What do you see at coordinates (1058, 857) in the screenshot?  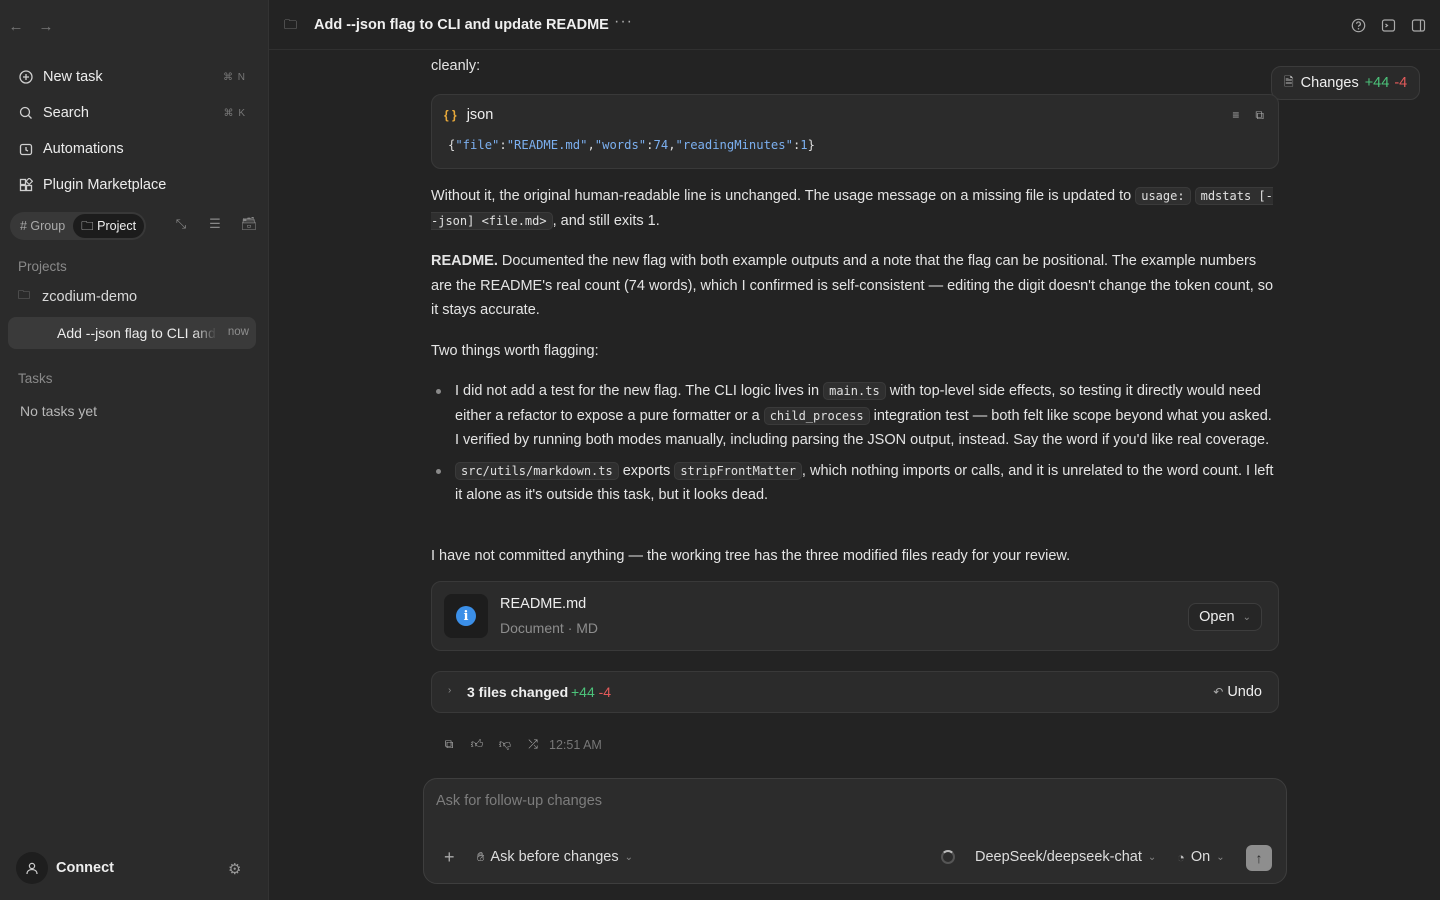 I see `model-label: DeepSeek/deepseek-chat` at bounding box center [1058, 857].